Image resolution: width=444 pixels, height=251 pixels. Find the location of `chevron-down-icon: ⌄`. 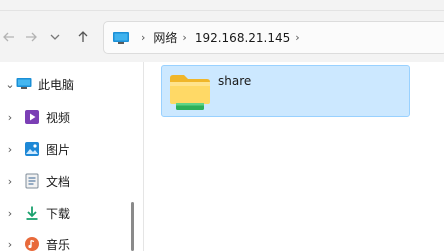

chevron-down-icon: ⌄ is located at coordinates (10, 84).